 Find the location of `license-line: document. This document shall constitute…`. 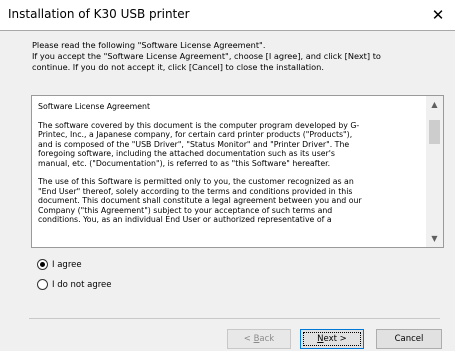

license-line: document. This document shall constitute… is located at coordinates (200, 200).